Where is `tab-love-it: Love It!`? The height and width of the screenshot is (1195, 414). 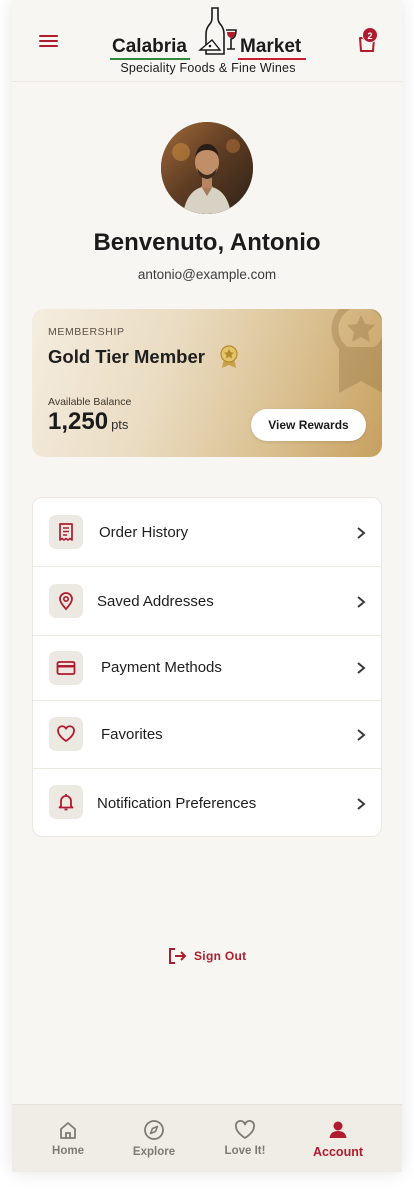 tab-love-it: Love It! is located at coordinates (245, 1138).